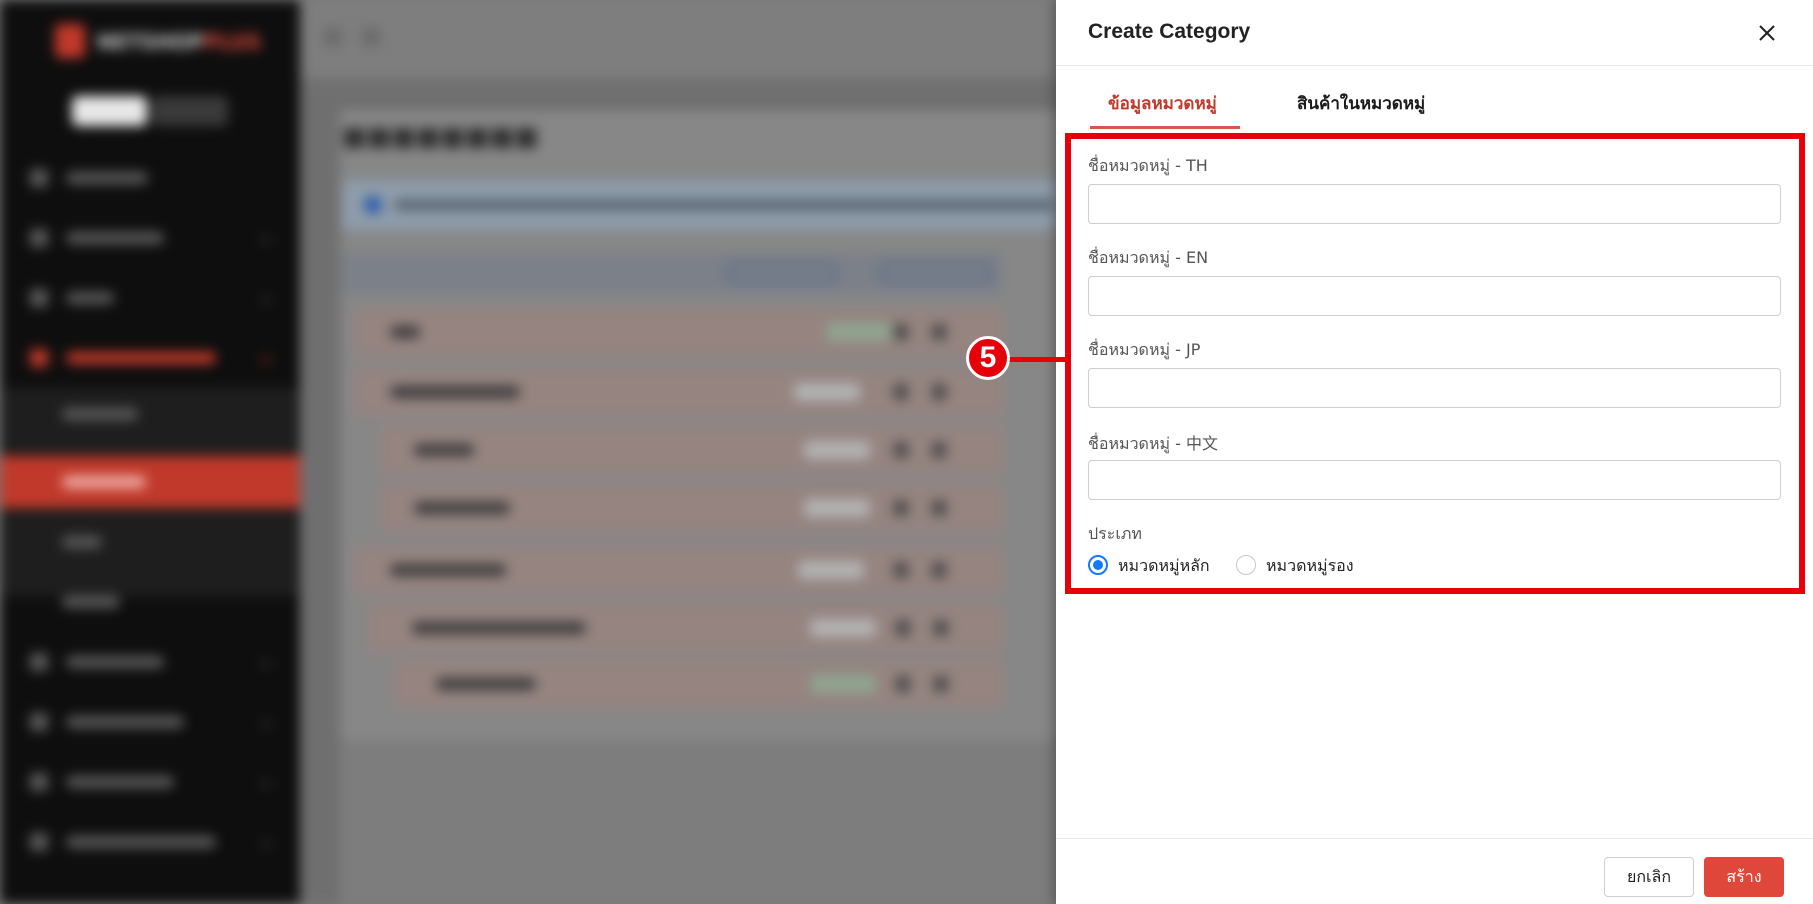  Describe the element at coordinates (1649, 877) in the screenshot. I see `cancel-button: ยกเลิก` at that location.